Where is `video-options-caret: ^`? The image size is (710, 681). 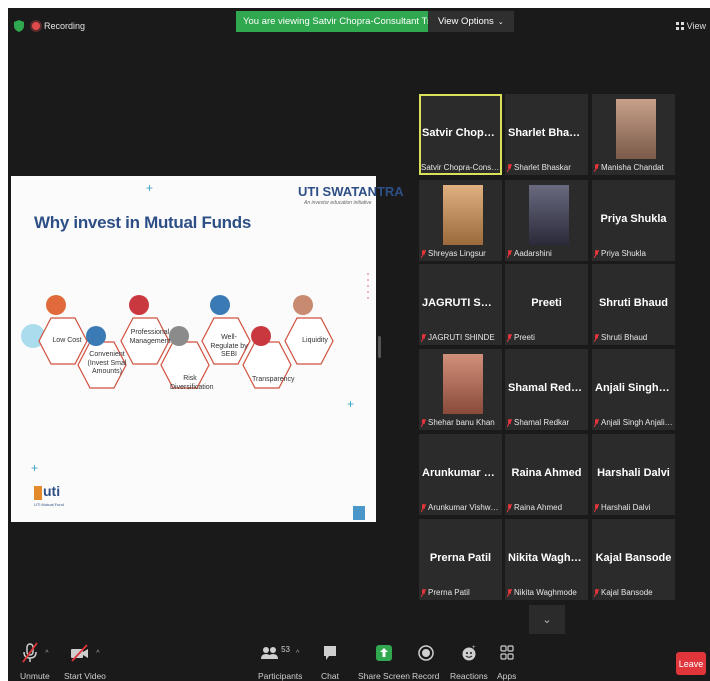
video-options-caret: ^ is located at coordinates (97, 653).